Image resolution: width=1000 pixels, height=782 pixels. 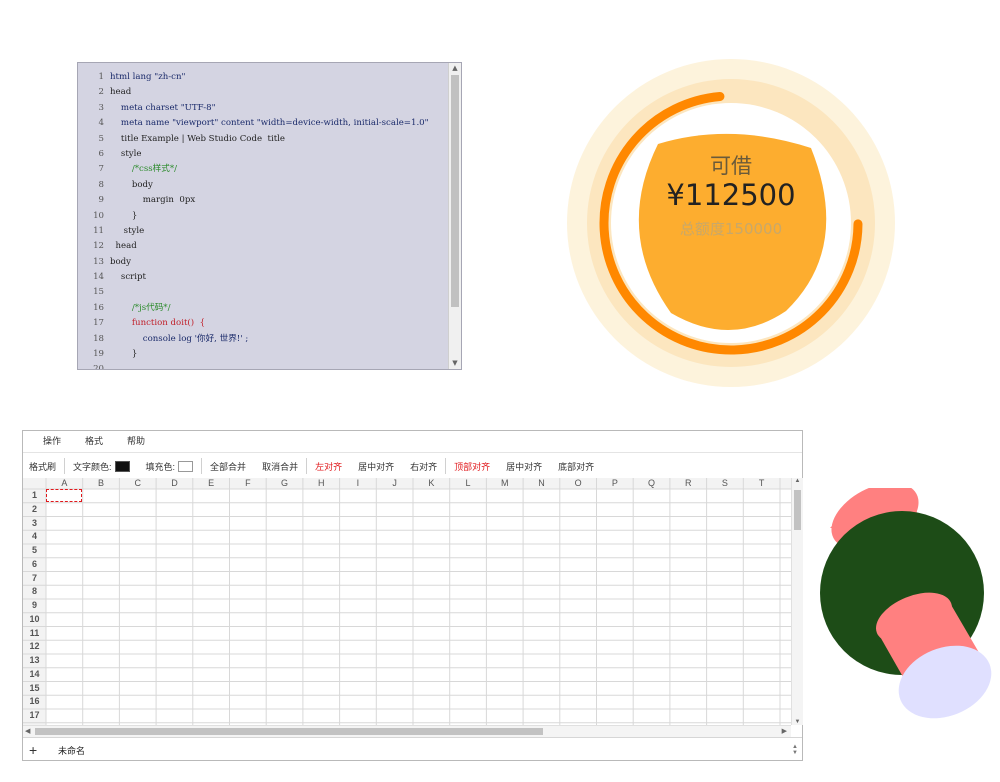 What do you see at coordinates (263, 216) in the screenshot?
I see `code-line: 10 }` at bounding box center [263, 216].